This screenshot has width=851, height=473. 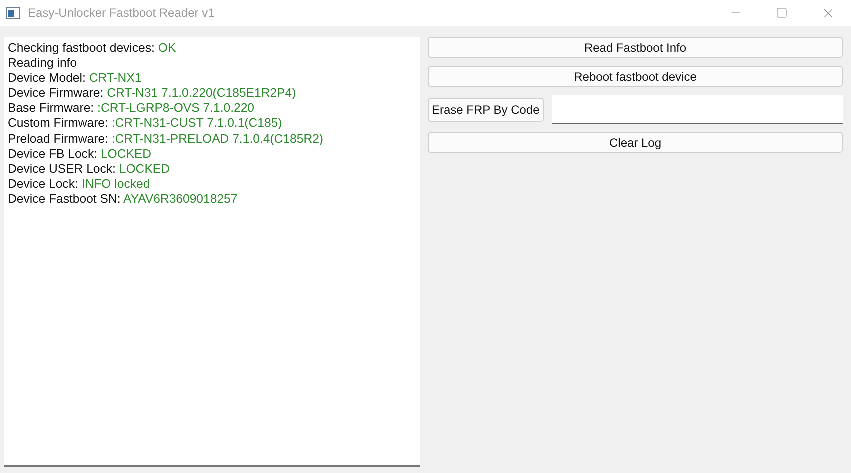 What do you see at coordinates (635, 142) in the screenshot?
I see `clear-log-button: Clear Log` at bounding box center [635, 142].